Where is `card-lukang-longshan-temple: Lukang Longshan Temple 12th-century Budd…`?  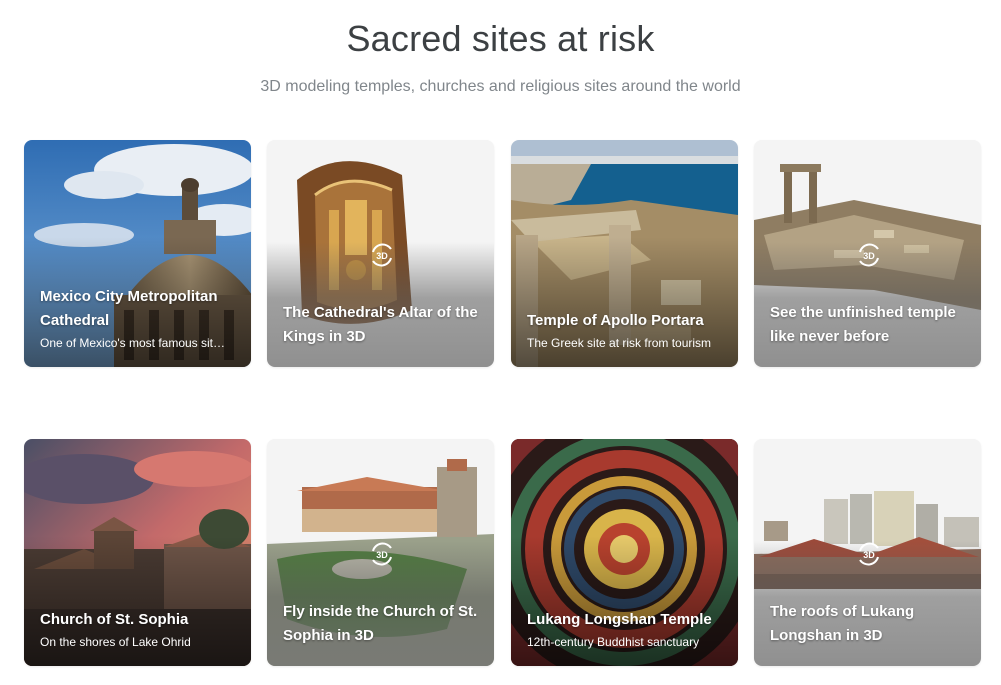
card-lukang-longshan-temple: Lukang Longshan Temple 12th-century Budd… is located at coordinates (624, 552).